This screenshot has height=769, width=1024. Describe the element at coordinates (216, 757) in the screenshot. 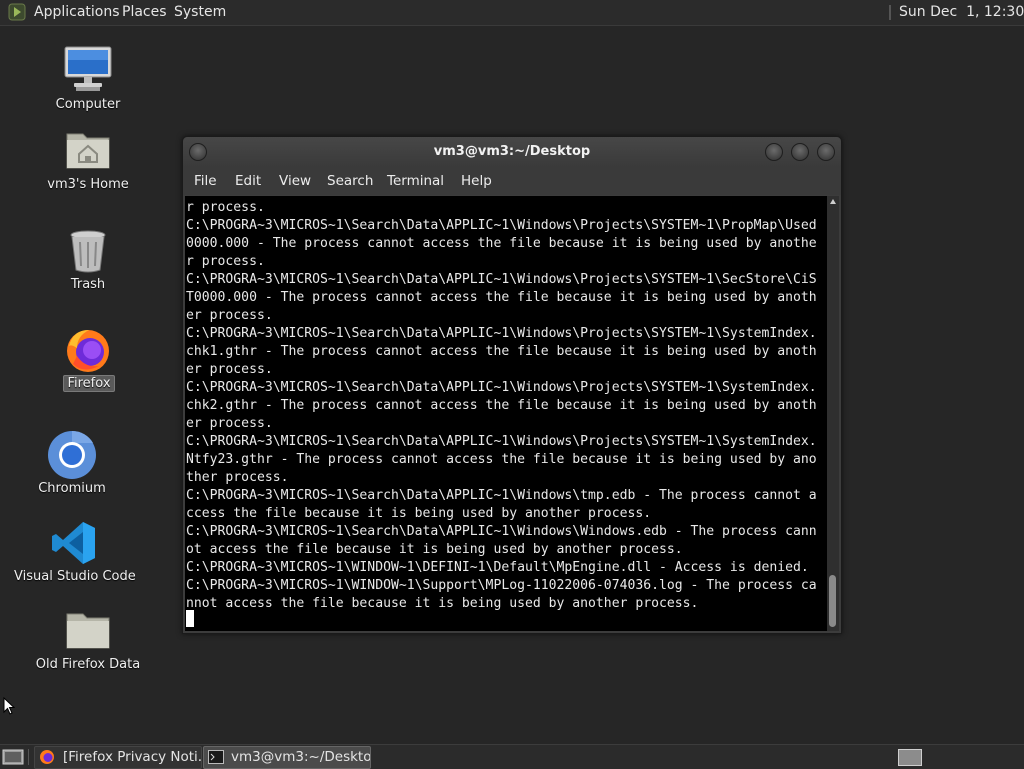

I see `terminal-icon` at that location.